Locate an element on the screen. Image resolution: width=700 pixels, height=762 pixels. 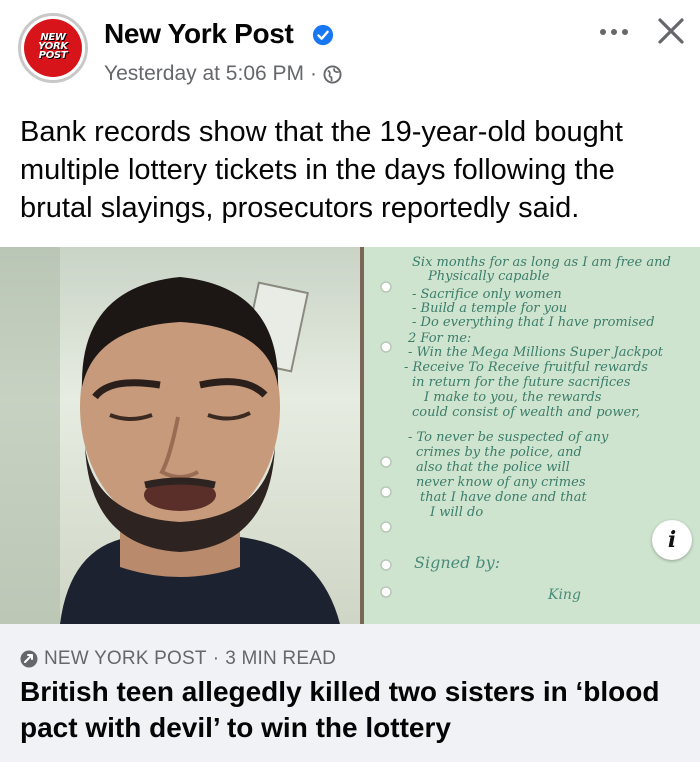
signed-by-label: Signed by: is located at coordinates (457, 562).